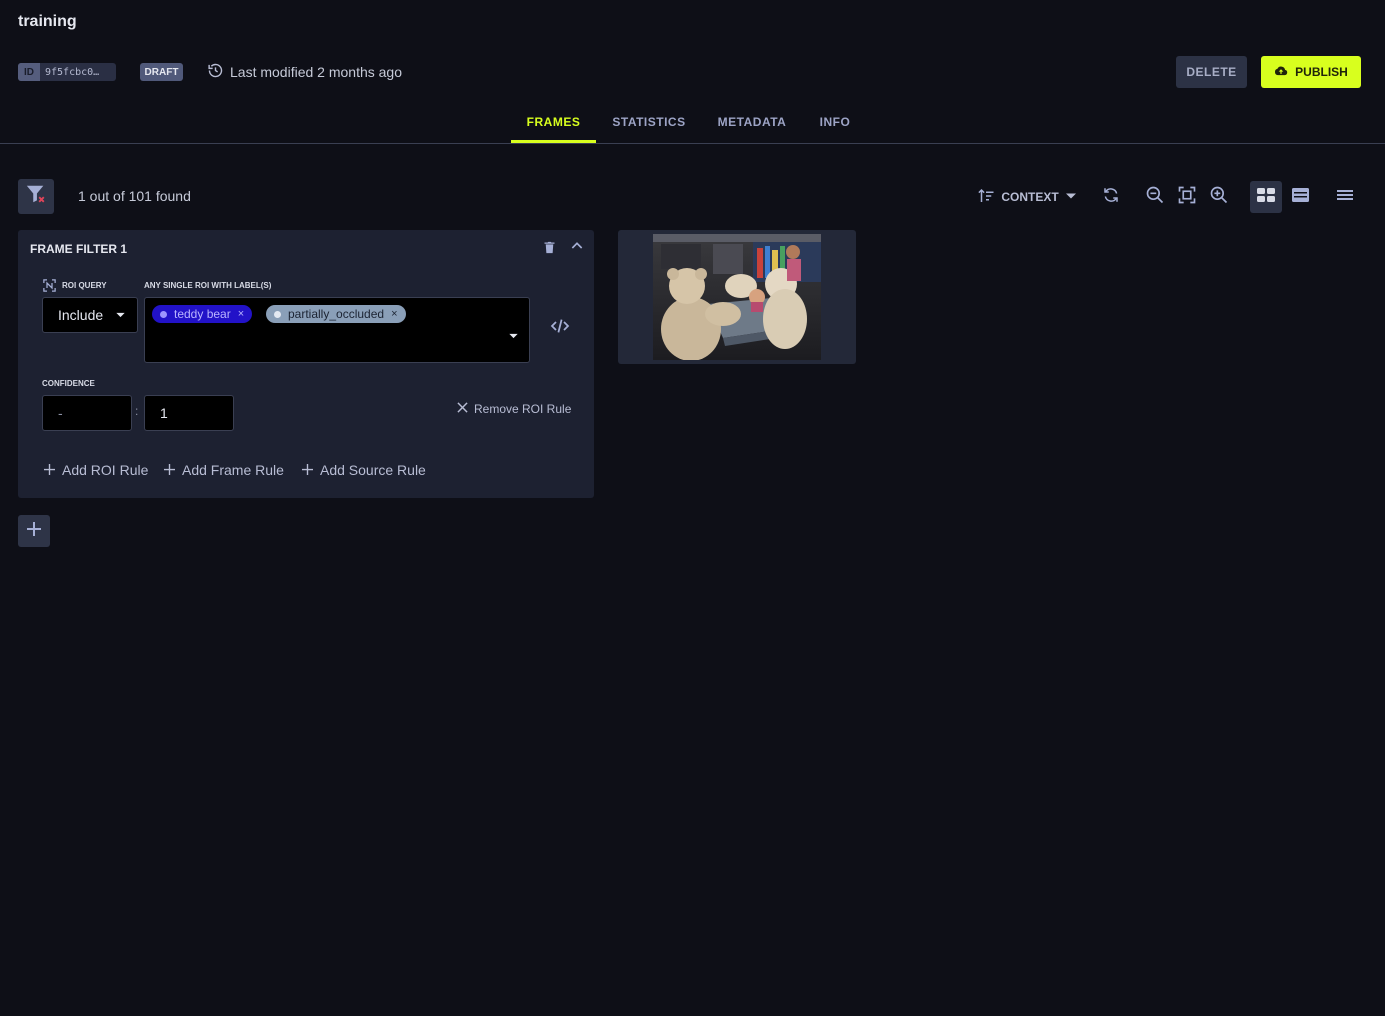 Image resolution: width=1385 pixels, height=1016 pixels. I want to click on tab-statistics: STATISTICS, so click(649, 121).